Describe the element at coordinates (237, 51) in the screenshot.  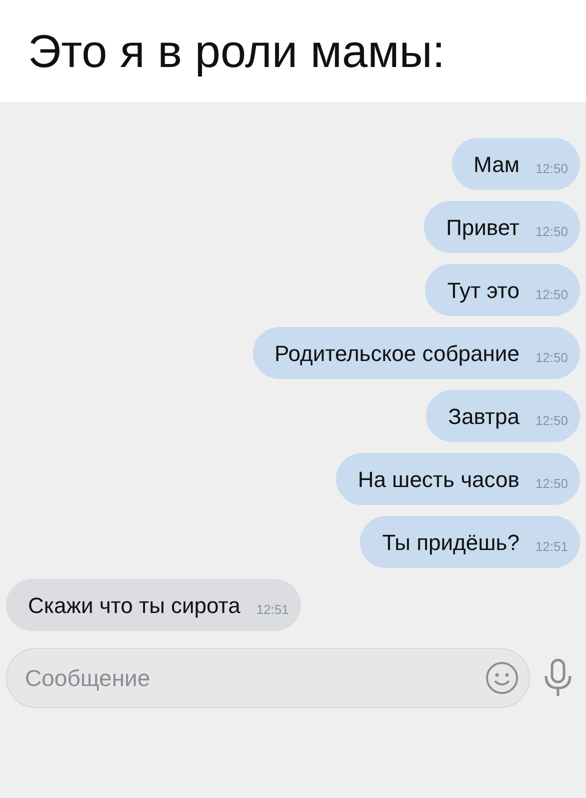
I see `caption: Это я в роли мамы:` at that location.